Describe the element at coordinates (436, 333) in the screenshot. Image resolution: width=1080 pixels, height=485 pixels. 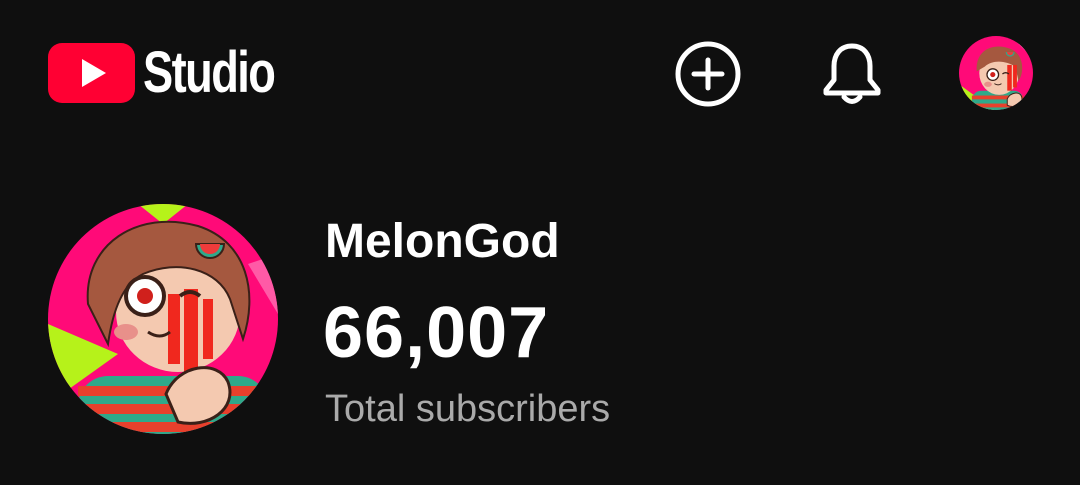
I see `subscriber-count: 66,007` at that location.